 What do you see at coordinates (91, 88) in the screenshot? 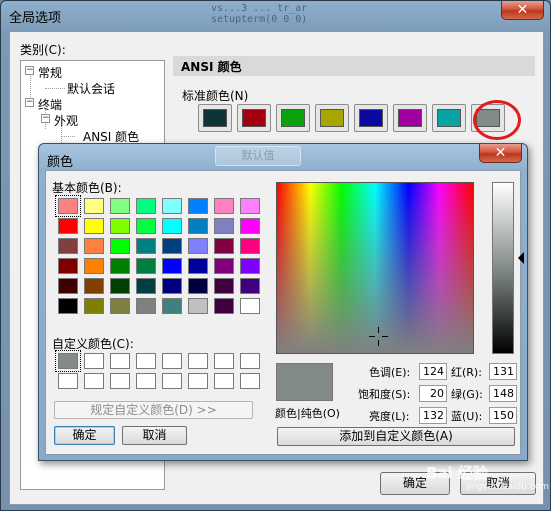
I see `tree-item-default-session: 默认会话` at bounding box center [91, 88].